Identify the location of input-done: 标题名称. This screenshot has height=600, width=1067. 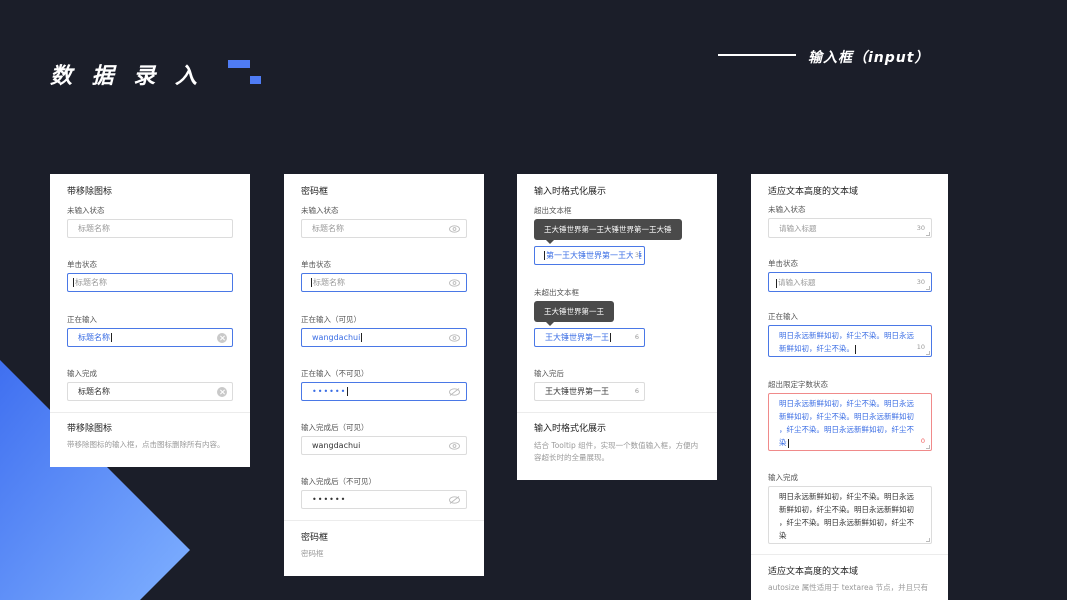
(150, 391).